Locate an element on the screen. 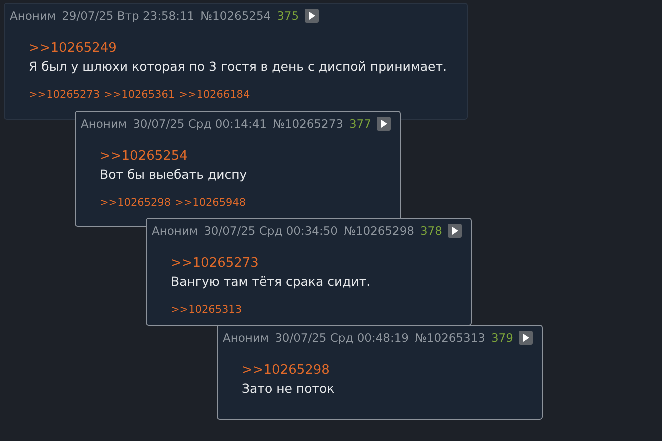 The height and width of the screenshot is (441, 662). post-number: №10265313 is located at coordinates (450, 338).